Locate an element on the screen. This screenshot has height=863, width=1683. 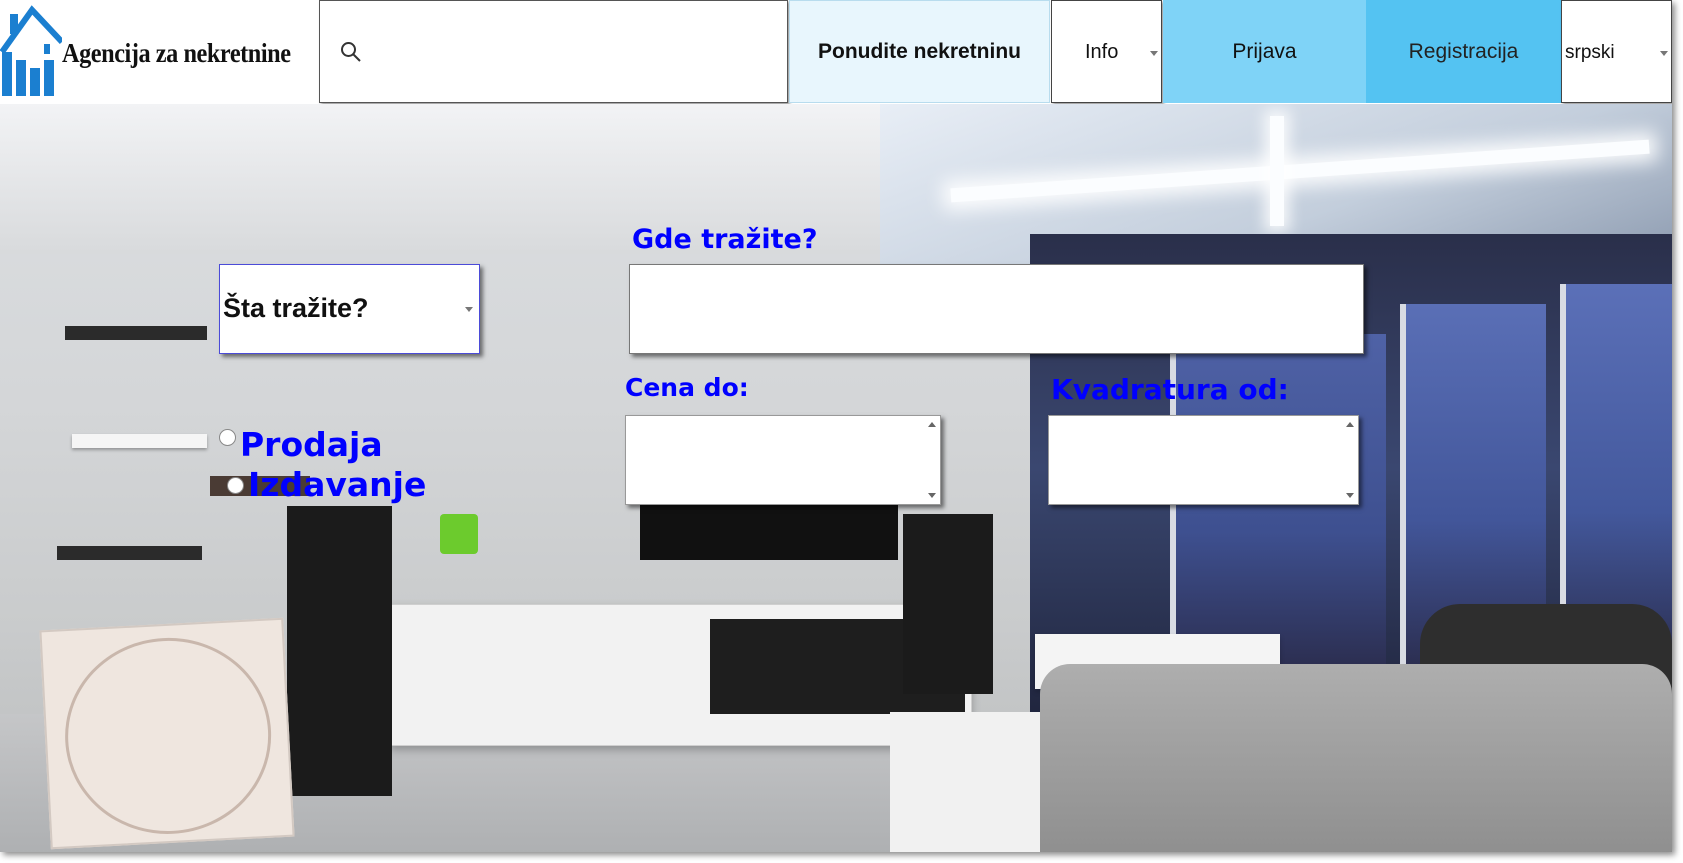
language-select: srpski is located at coordinates (1616, 51).